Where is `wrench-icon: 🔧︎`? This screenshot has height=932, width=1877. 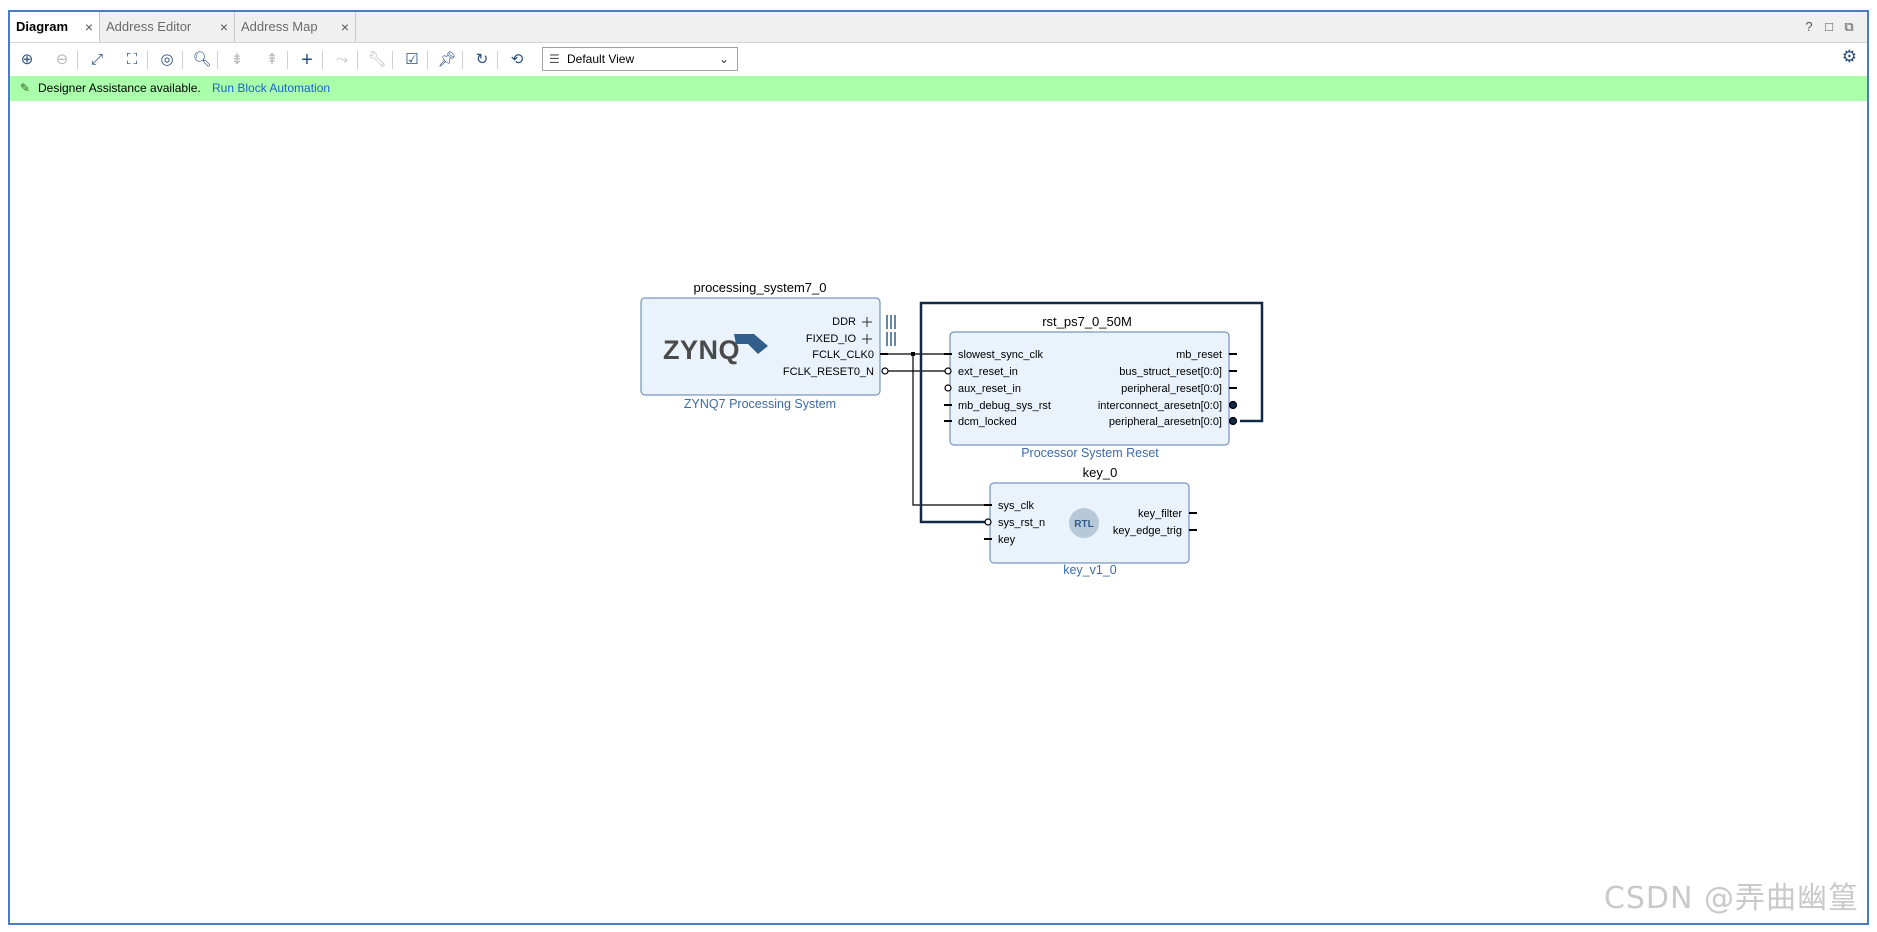
wrench-icon: 🔧︎ is located at coordinates (377, 60).